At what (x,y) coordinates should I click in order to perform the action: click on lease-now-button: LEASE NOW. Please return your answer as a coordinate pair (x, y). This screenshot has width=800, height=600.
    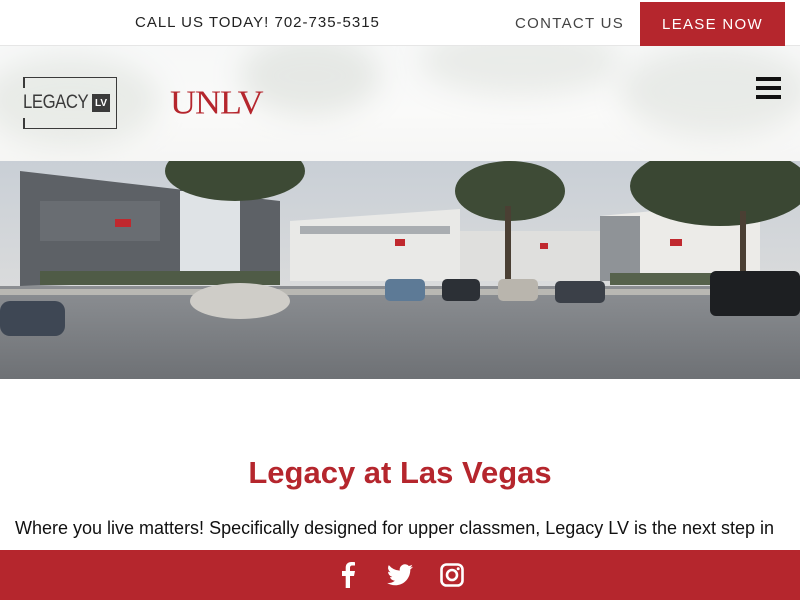
    Looking at the image, I should click on (712, 24).